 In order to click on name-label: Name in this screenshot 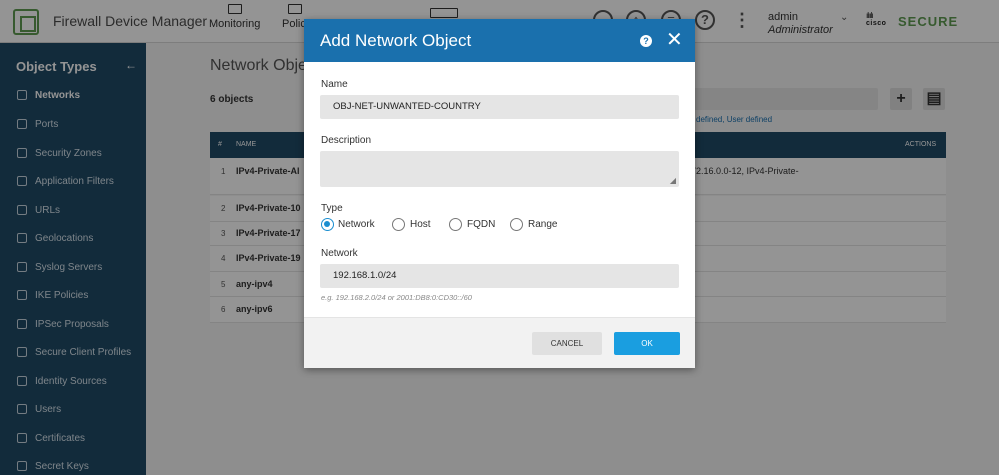, I will do `click(334, 84)`.